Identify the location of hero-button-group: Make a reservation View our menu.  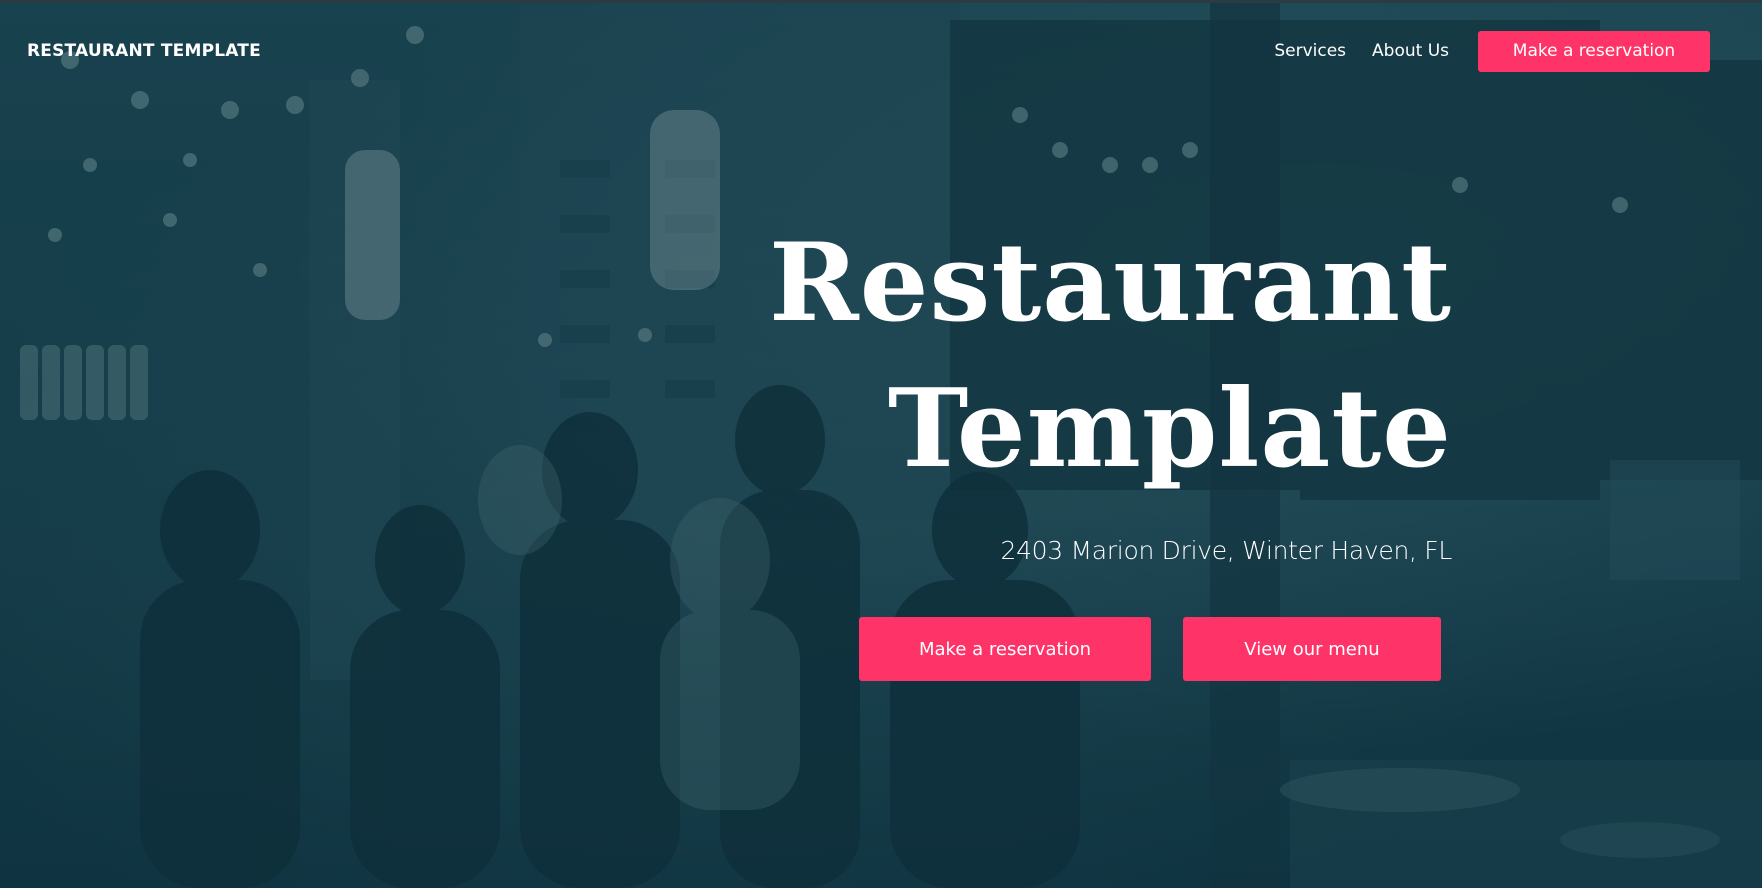
(1150, 649).